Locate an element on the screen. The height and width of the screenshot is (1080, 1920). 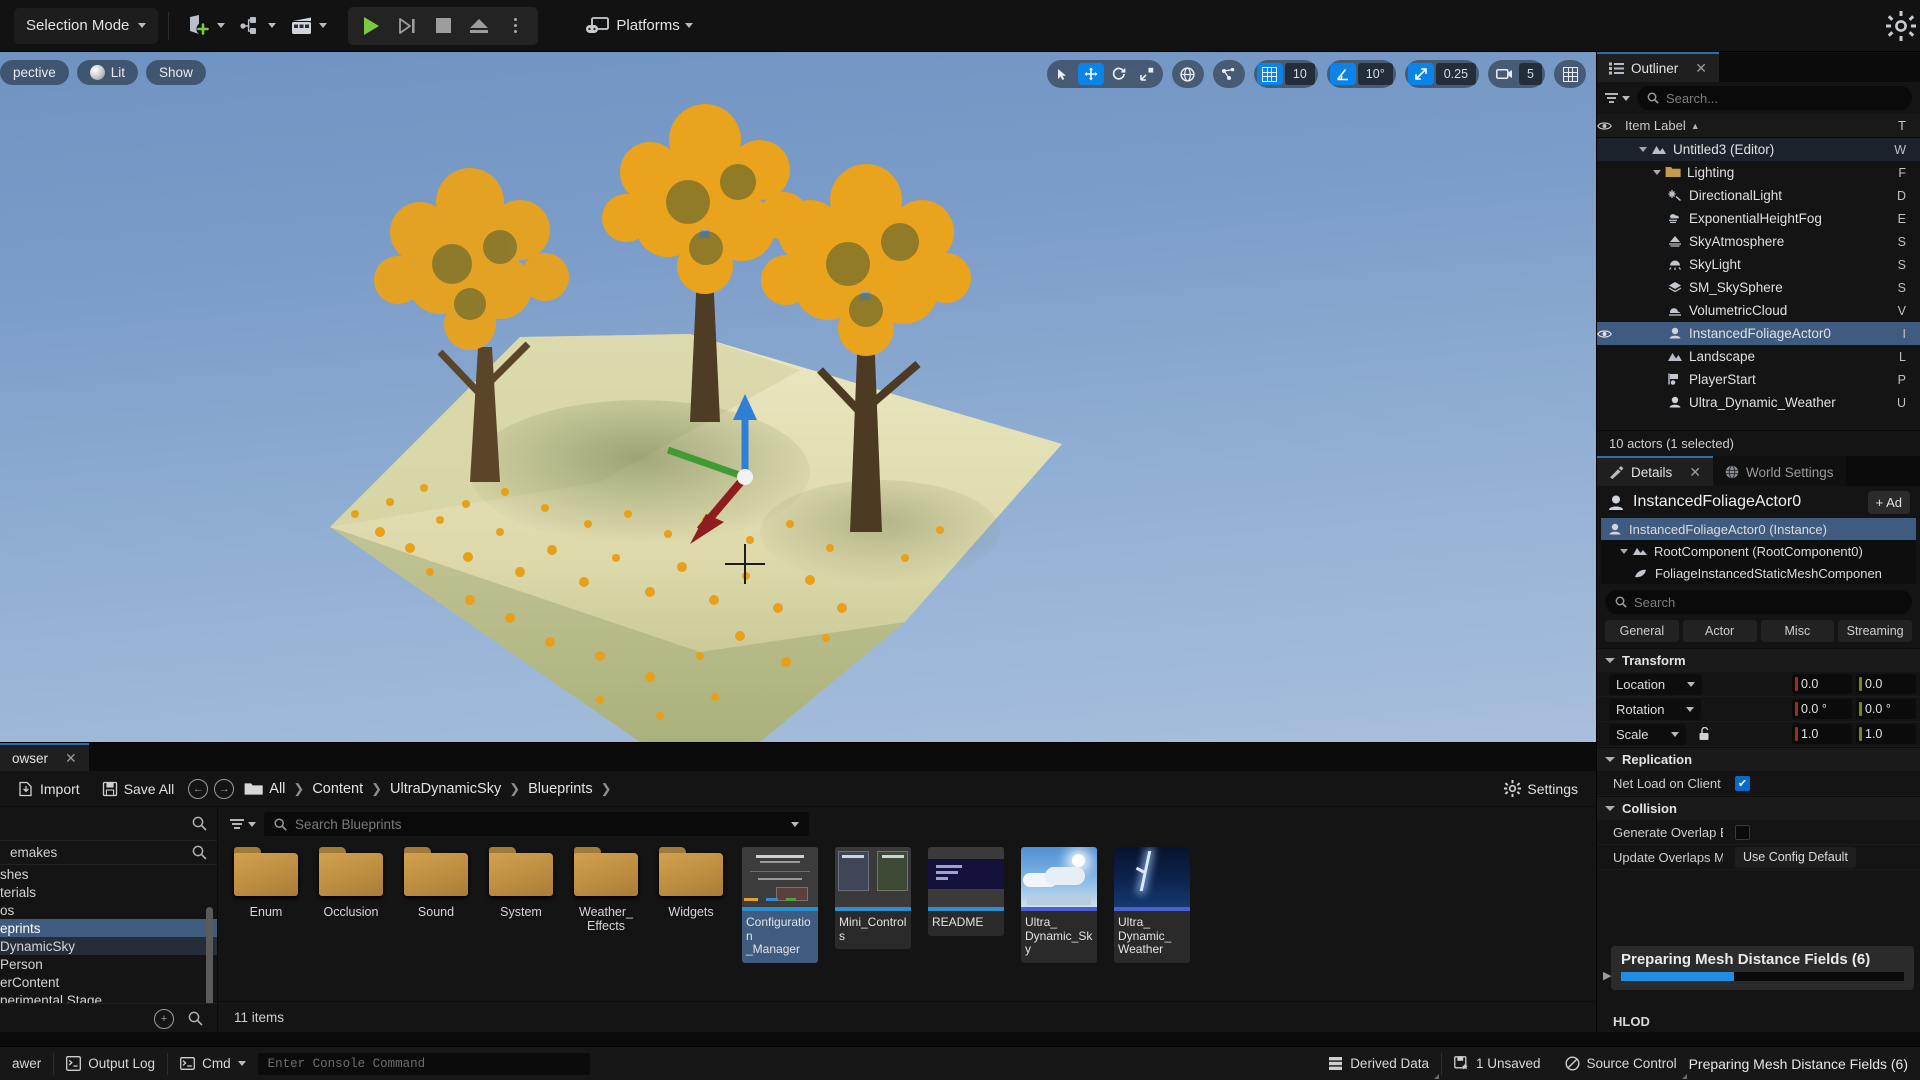
scale-icon is located at coordinates (1147, 74).